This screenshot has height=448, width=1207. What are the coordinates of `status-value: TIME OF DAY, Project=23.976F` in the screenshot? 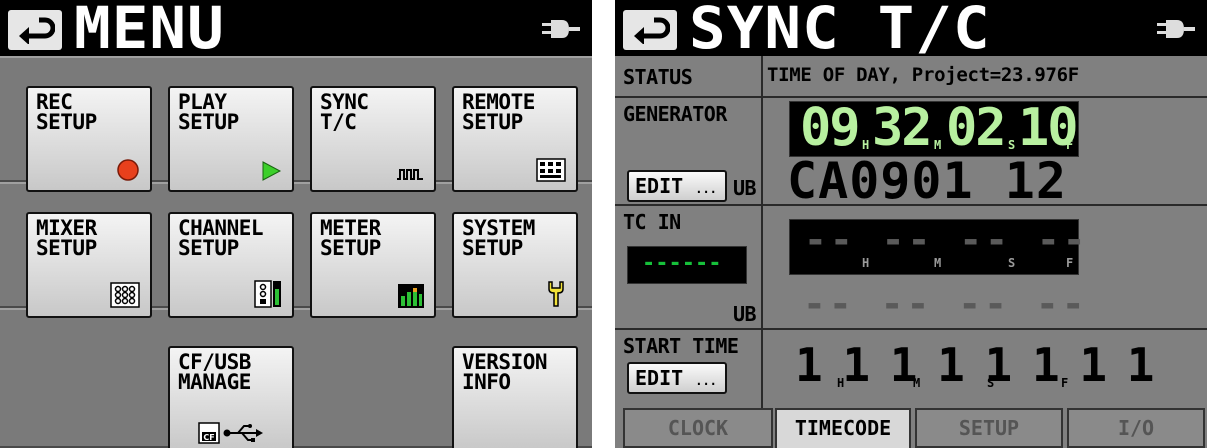 It's located at (923, 75).